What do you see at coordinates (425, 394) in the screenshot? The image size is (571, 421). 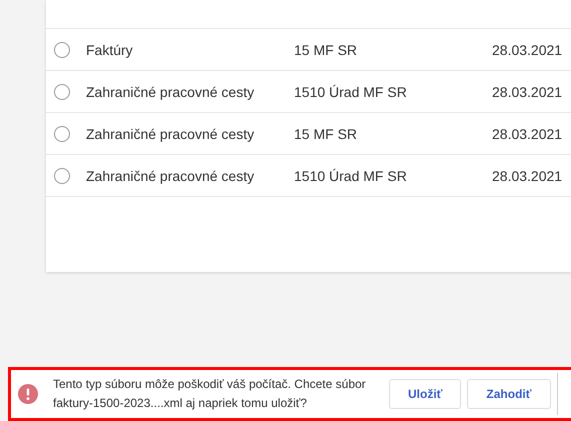 I see `bar-button: Uložiť` at bounding box center [425, 394].